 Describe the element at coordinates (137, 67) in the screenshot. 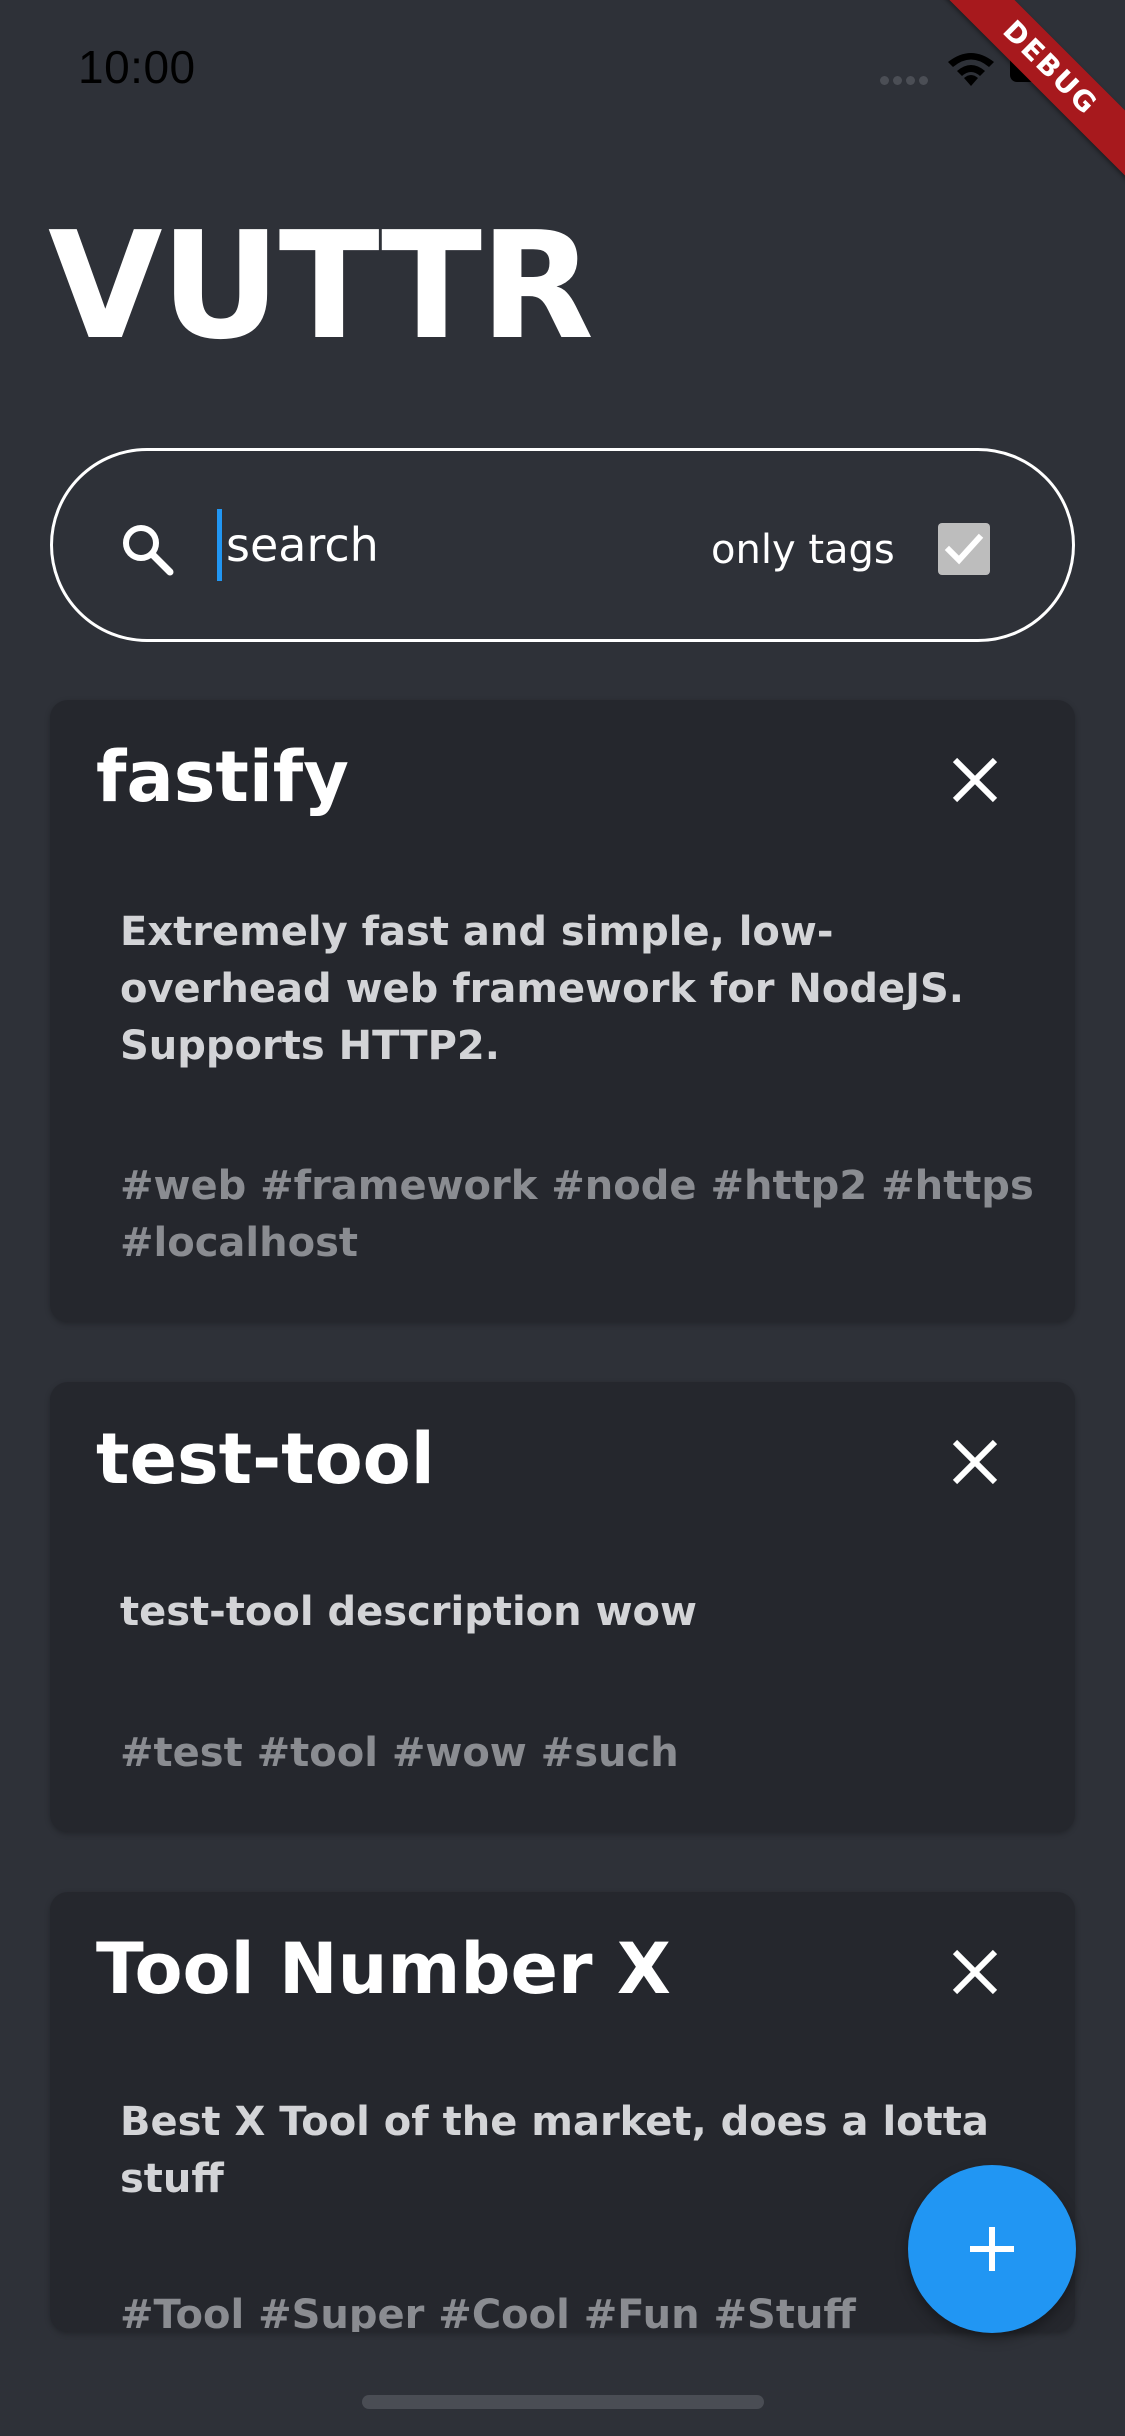

I see `status-time: 10:00` at that location.